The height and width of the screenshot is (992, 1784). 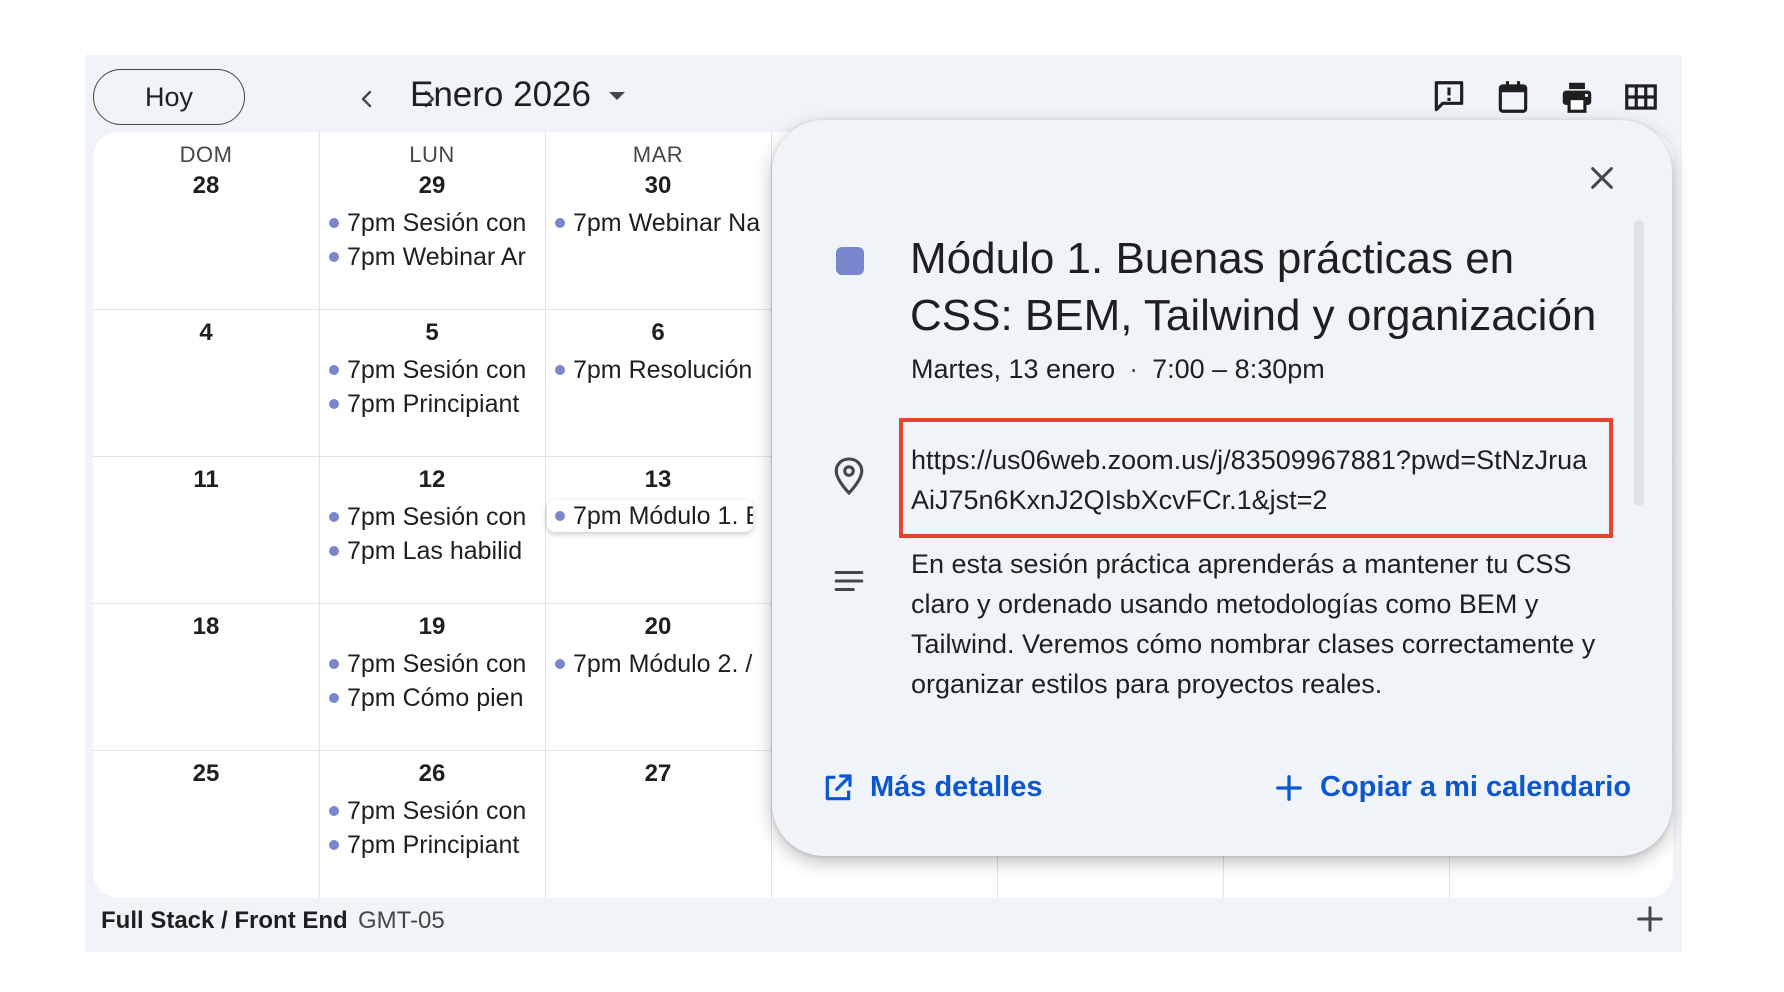 I want to click on close-button, so click(x=1602, y=178).